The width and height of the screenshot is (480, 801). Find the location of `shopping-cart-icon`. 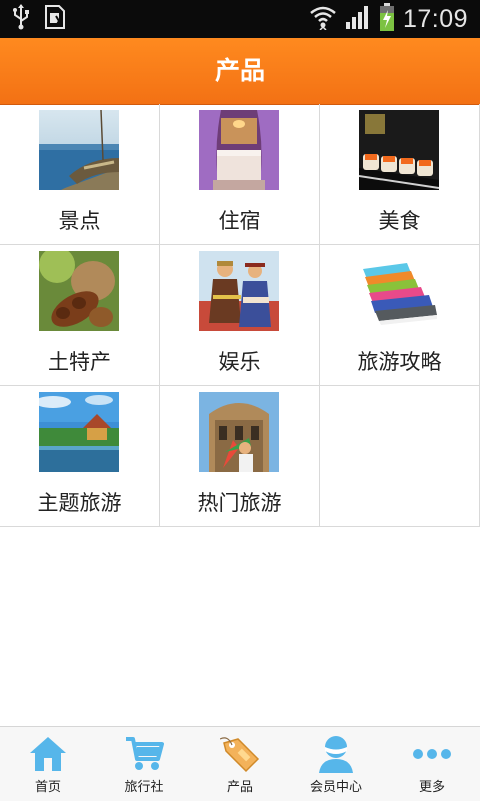

shopping-cart-icon is located at coordinates (144, 754).